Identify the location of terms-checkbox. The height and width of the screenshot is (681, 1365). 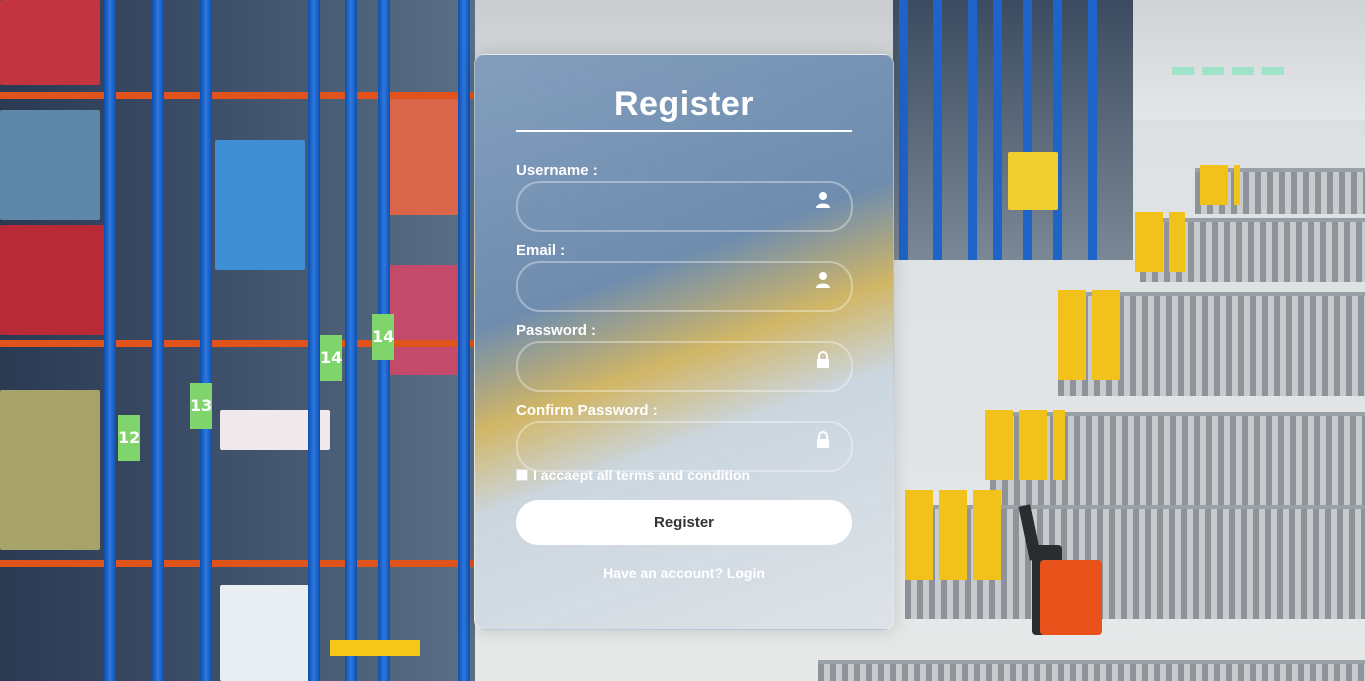
(522, 475).